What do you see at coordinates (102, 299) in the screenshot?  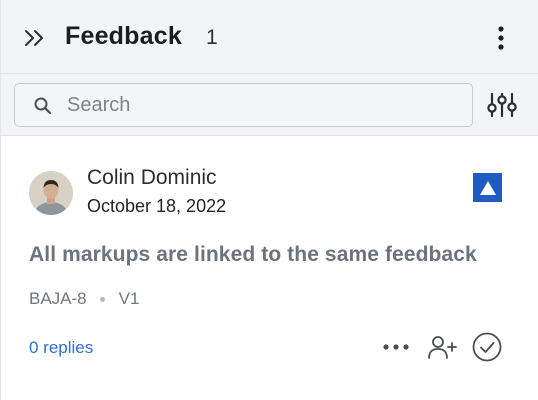 I see `separator-dot` at bounding box center [102, 299].